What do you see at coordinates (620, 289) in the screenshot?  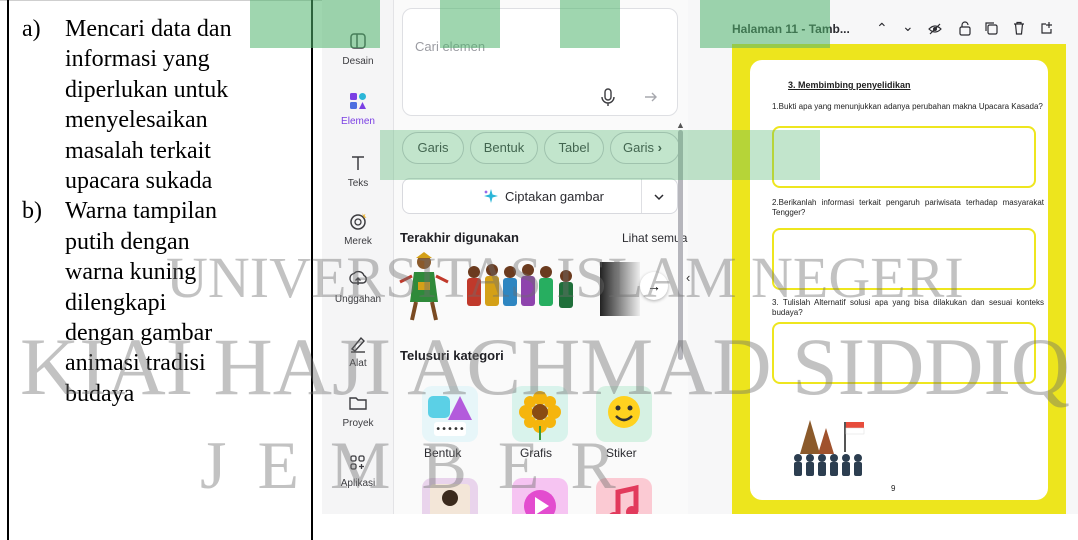 I see `gradient-thumbnail` at bounding box center [620, 289].